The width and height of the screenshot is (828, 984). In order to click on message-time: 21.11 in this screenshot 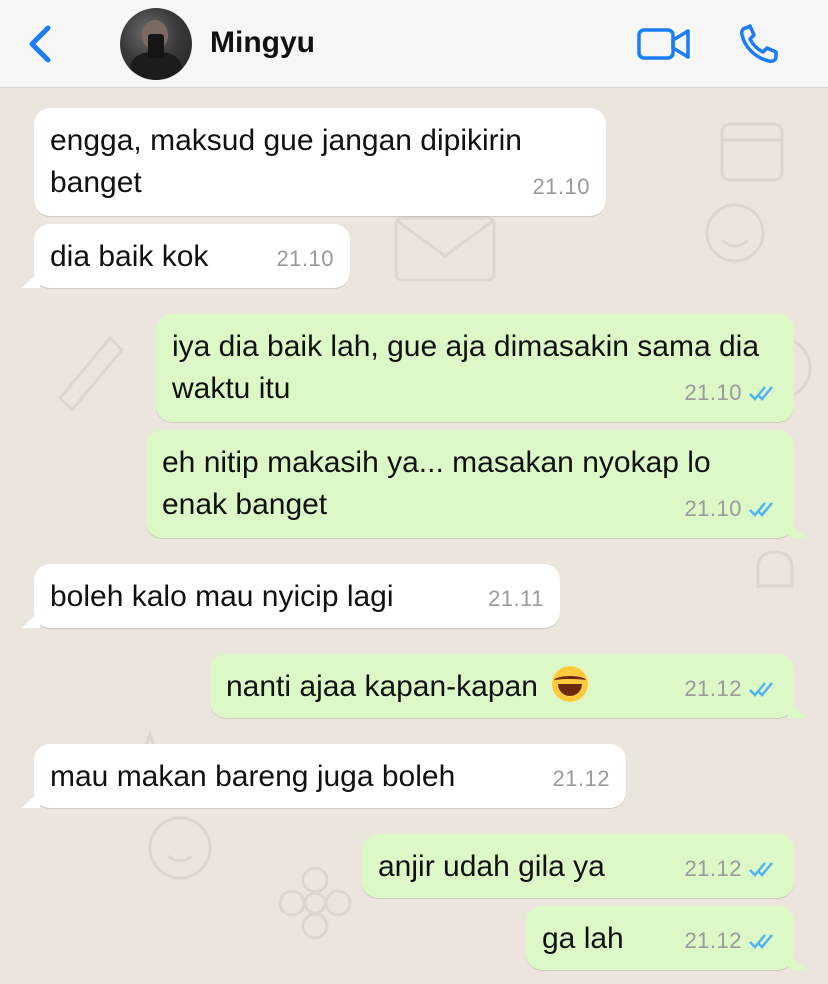, I will do `click(516, 598)`.